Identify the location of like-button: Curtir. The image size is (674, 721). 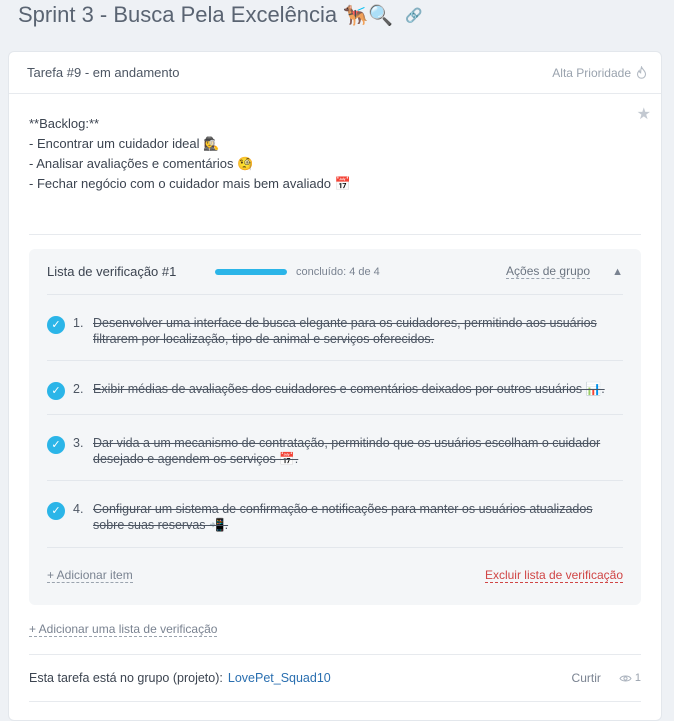
(586, 678).